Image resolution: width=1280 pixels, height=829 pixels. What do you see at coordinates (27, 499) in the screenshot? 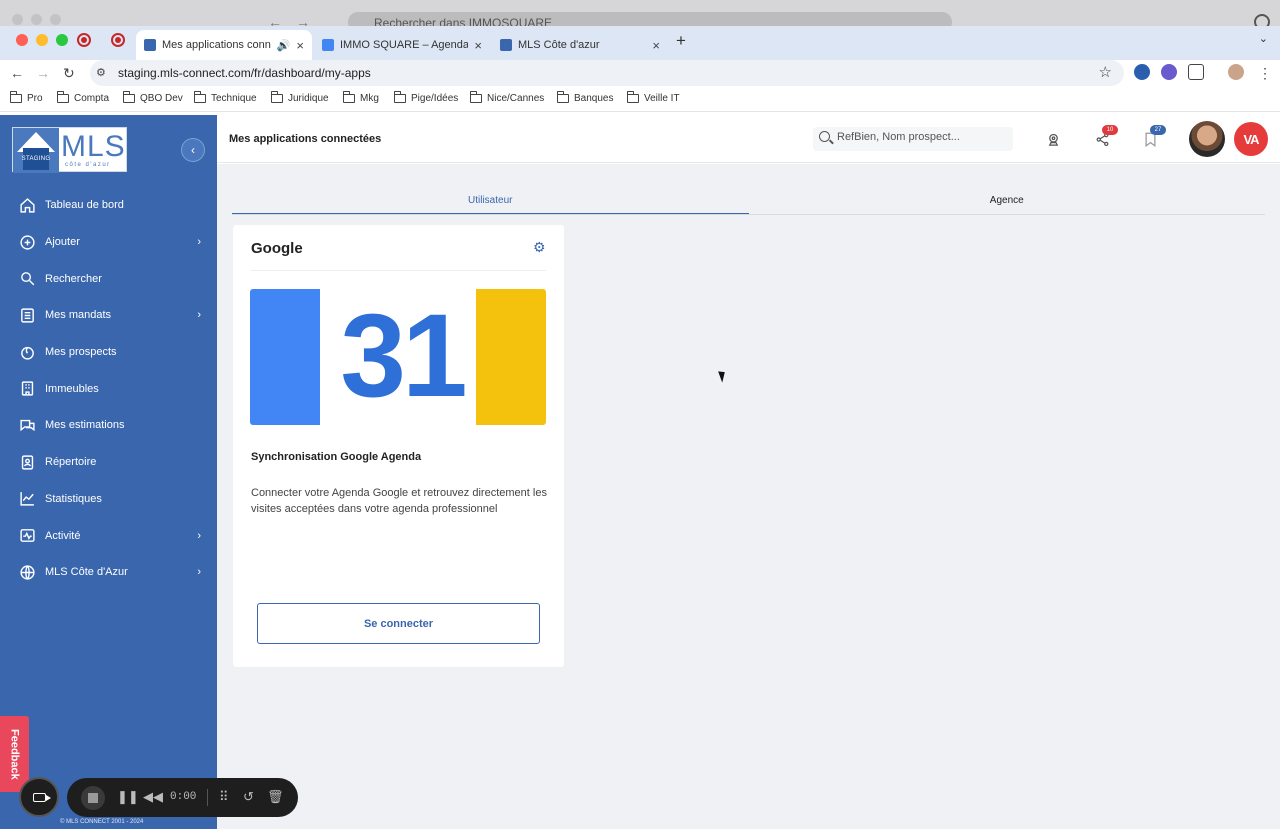
I see `chart-icon` at bounding box center [27, 499].